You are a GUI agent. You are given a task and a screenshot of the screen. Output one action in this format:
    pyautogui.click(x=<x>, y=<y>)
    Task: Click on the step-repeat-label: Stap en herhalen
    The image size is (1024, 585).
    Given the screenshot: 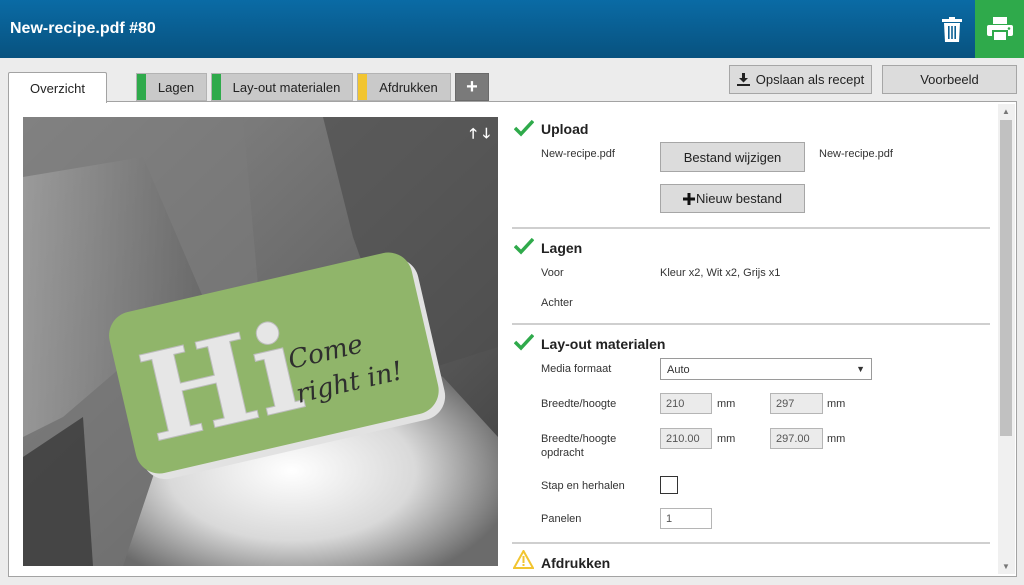 What is the action you would take?
    pyautogui.click(x=583, y=486)
    